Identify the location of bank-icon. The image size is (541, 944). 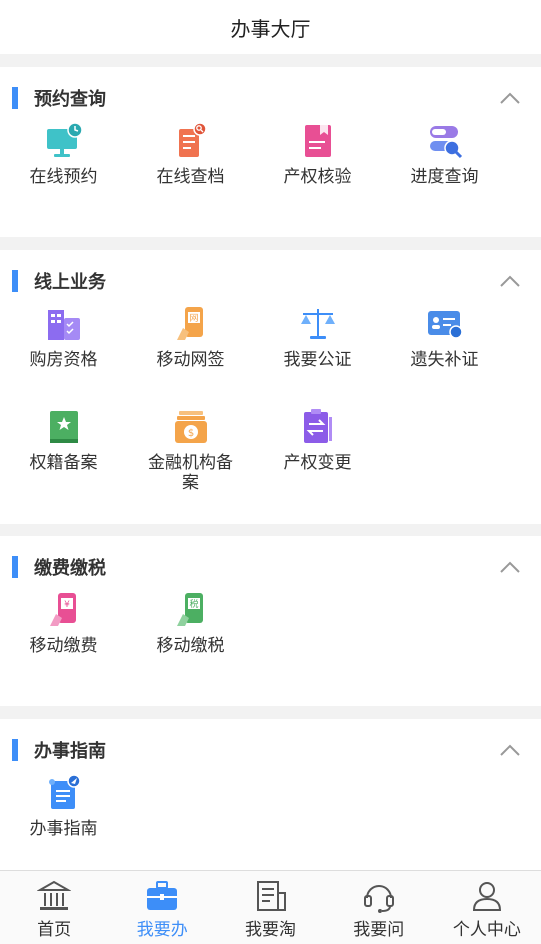
(54, 895).